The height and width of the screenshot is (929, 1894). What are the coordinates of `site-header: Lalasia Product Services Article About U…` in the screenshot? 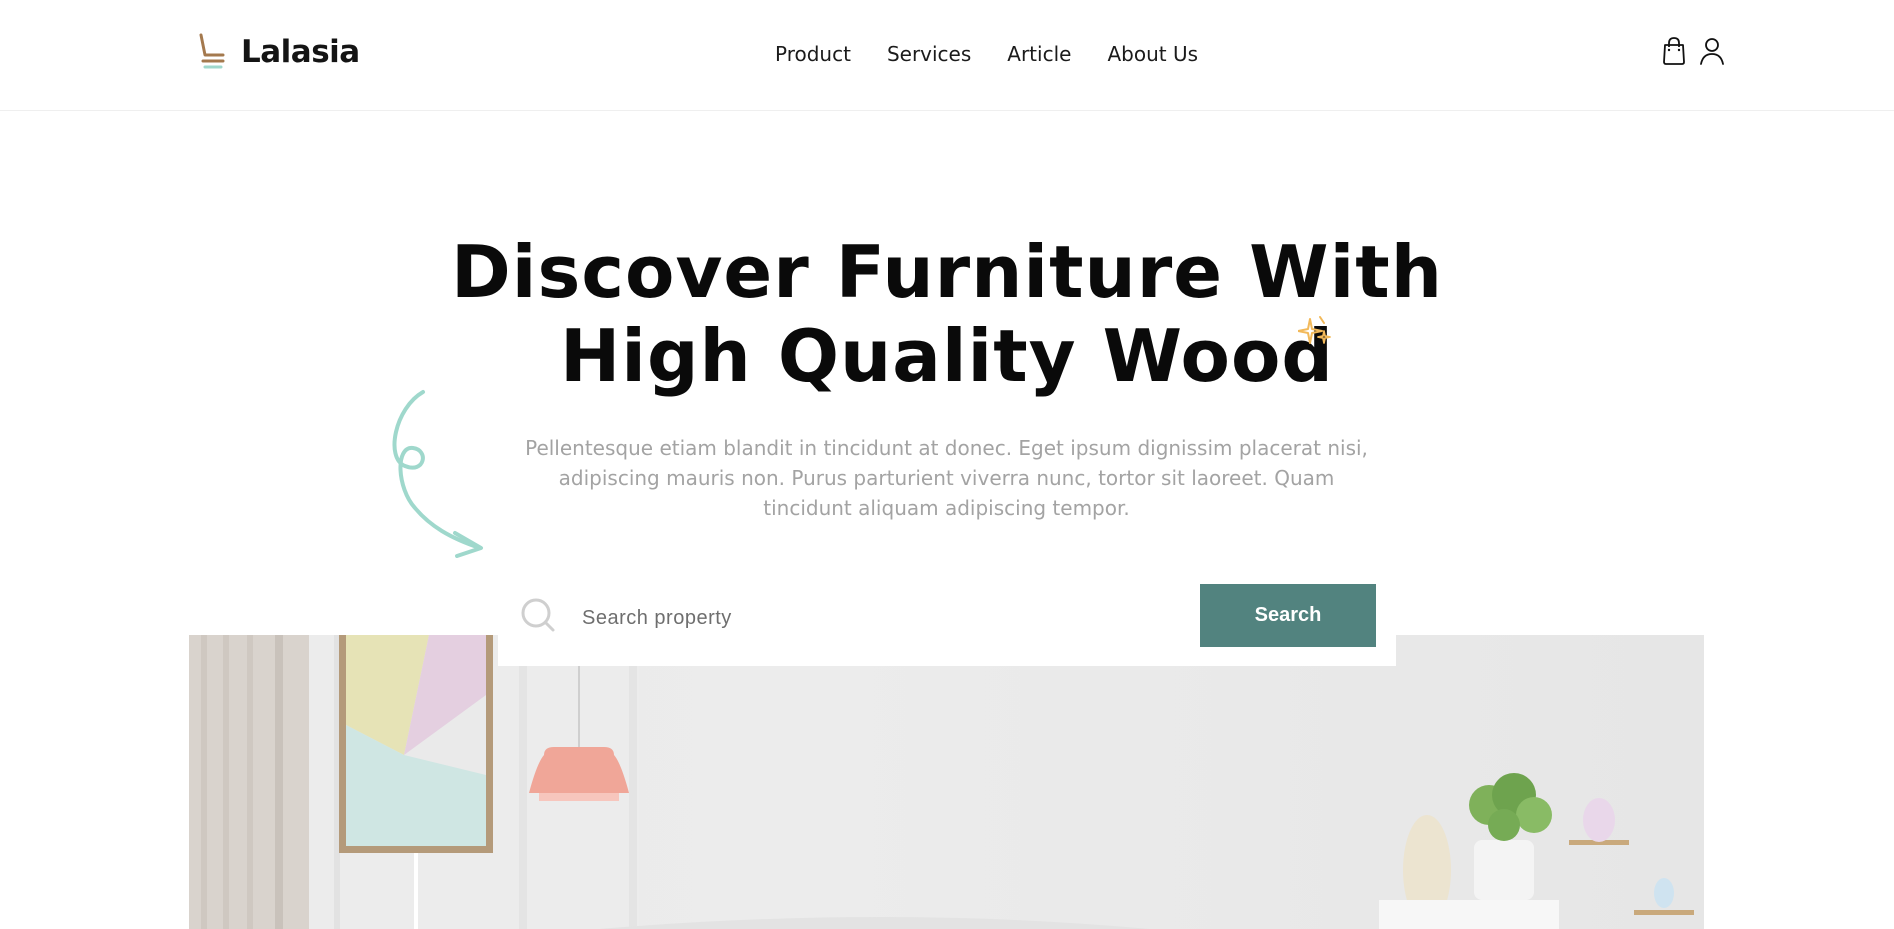 It's located at (947, 55).